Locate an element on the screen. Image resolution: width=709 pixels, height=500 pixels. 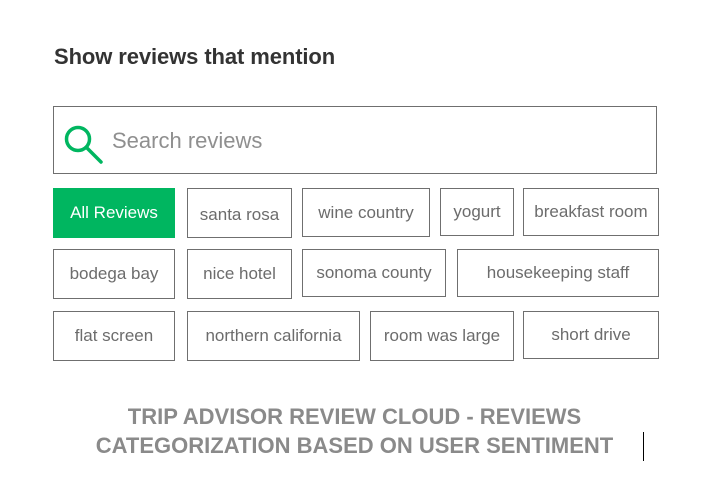
filter-tag-label: santa rosa is located at coordinates (239, 214).